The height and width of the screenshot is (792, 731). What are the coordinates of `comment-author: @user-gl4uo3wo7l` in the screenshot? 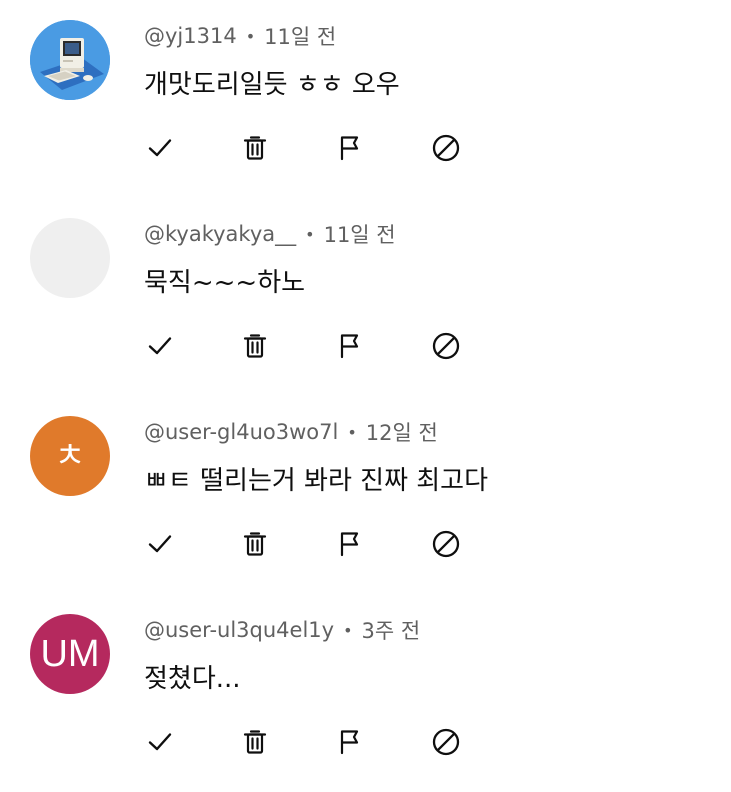 It's located at (241, 432).